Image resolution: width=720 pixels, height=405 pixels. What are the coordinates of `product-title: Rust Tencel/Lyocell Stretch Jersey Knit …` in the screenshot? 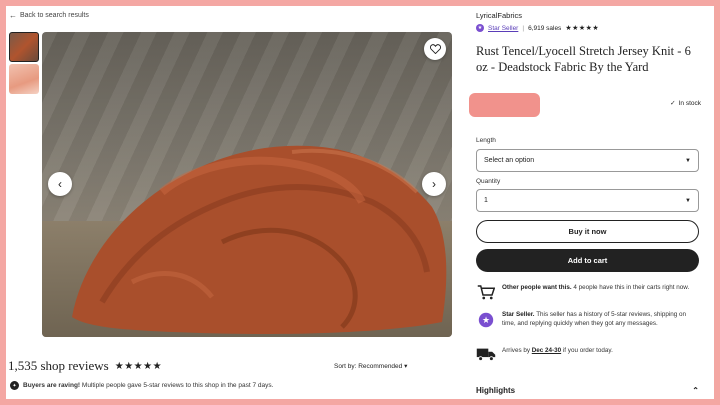 It's located at (583, 59).